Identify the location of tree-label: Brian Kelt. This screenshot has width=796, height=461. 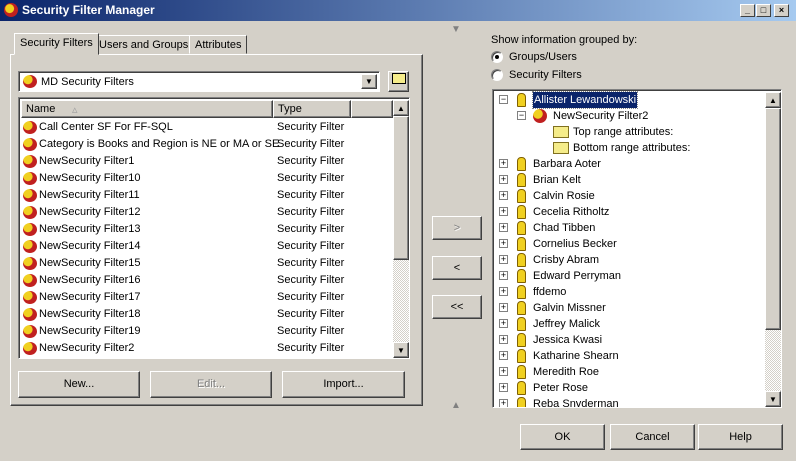
(557, 180).